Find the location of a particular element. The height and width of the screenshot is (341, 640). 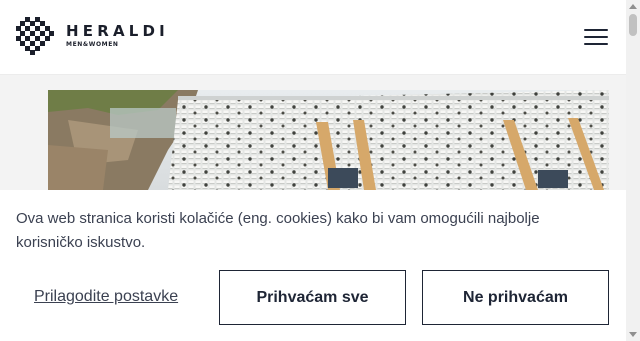

brand-logo: HERALDI MEN&WOMEN is located at coordinates (92, 36).